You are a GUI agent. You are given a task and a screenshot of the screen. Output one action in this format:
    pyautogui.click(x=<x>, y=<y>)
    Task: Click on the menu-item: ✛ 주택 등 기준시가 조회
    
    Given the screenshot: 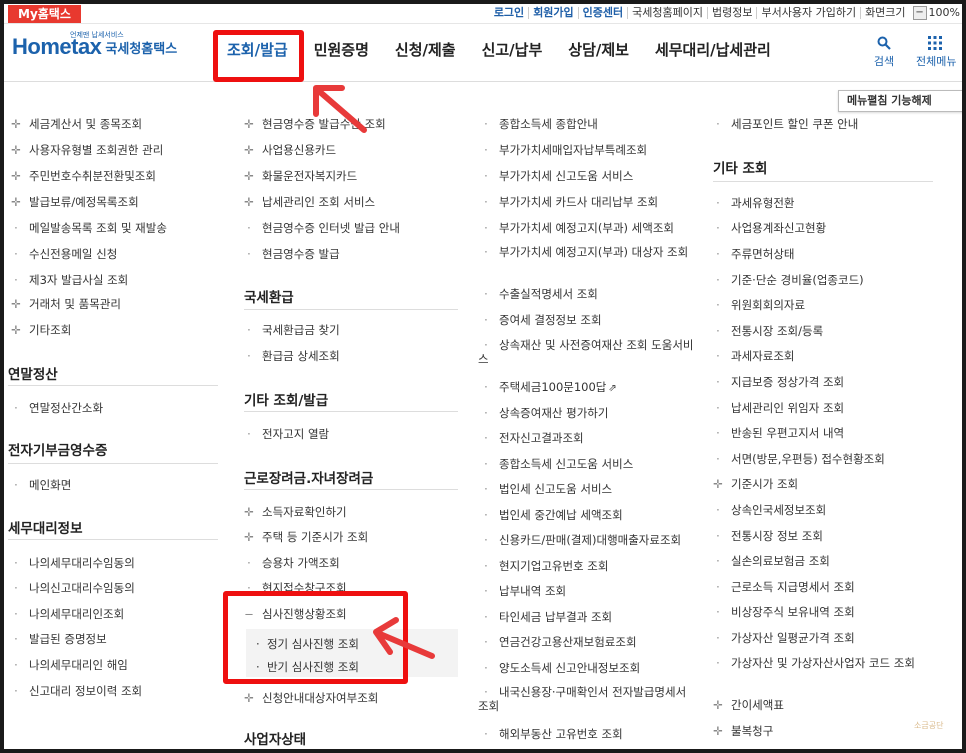 What is the action you would take?
    pyautogui.click(x=304, y=537)
    